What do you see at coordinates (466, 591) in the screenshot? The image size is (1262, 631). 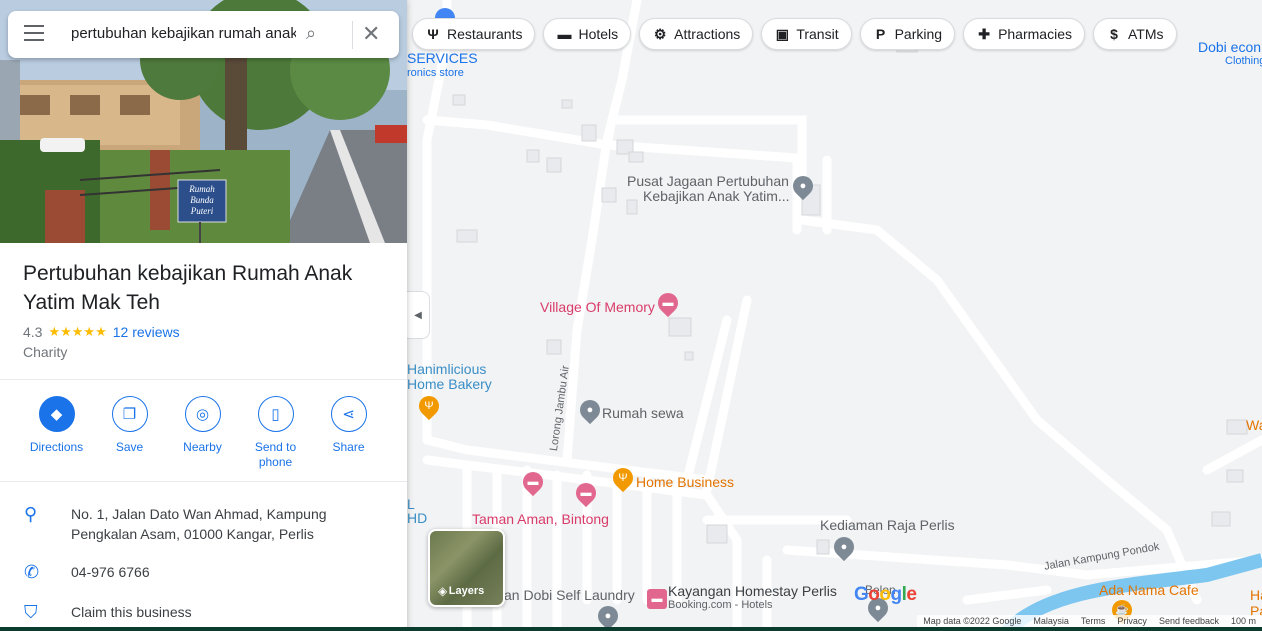 I see `layers-label: Layers` at bounding box center [466, 591].